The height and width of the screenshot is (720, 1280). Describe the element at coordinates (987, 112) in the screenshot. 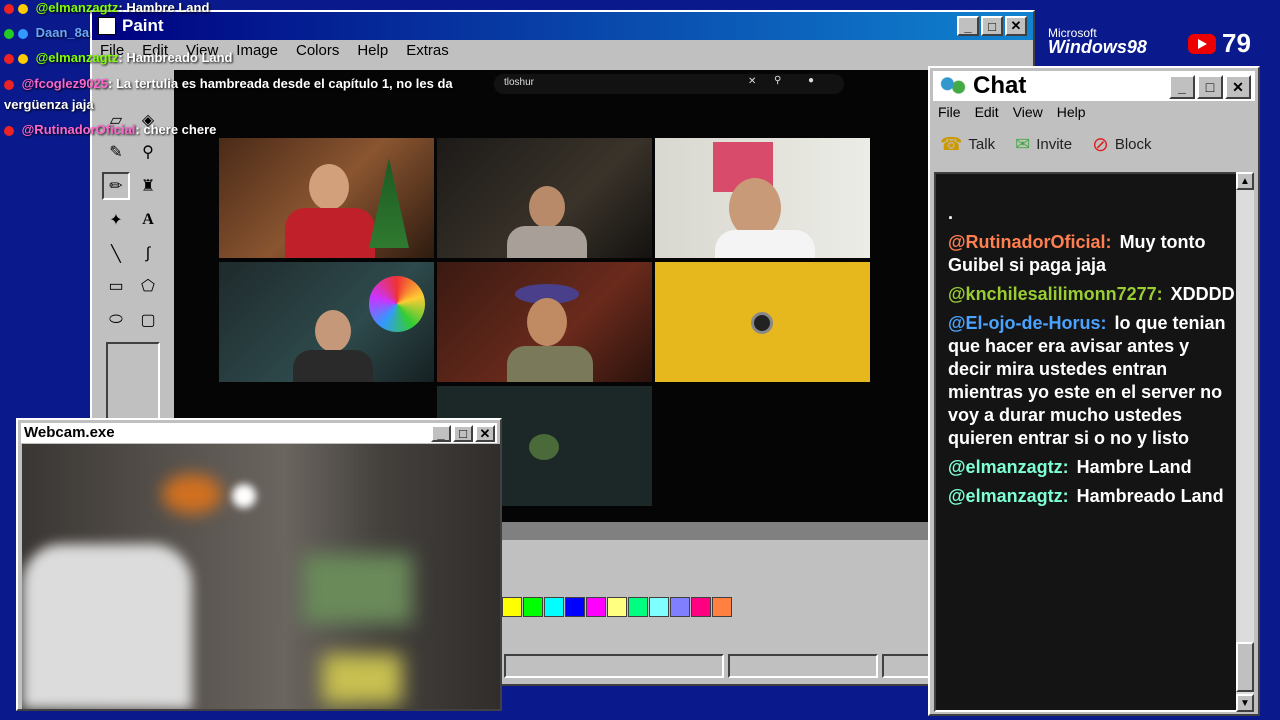

I see `chat-menu-edit: Edit` at that location.